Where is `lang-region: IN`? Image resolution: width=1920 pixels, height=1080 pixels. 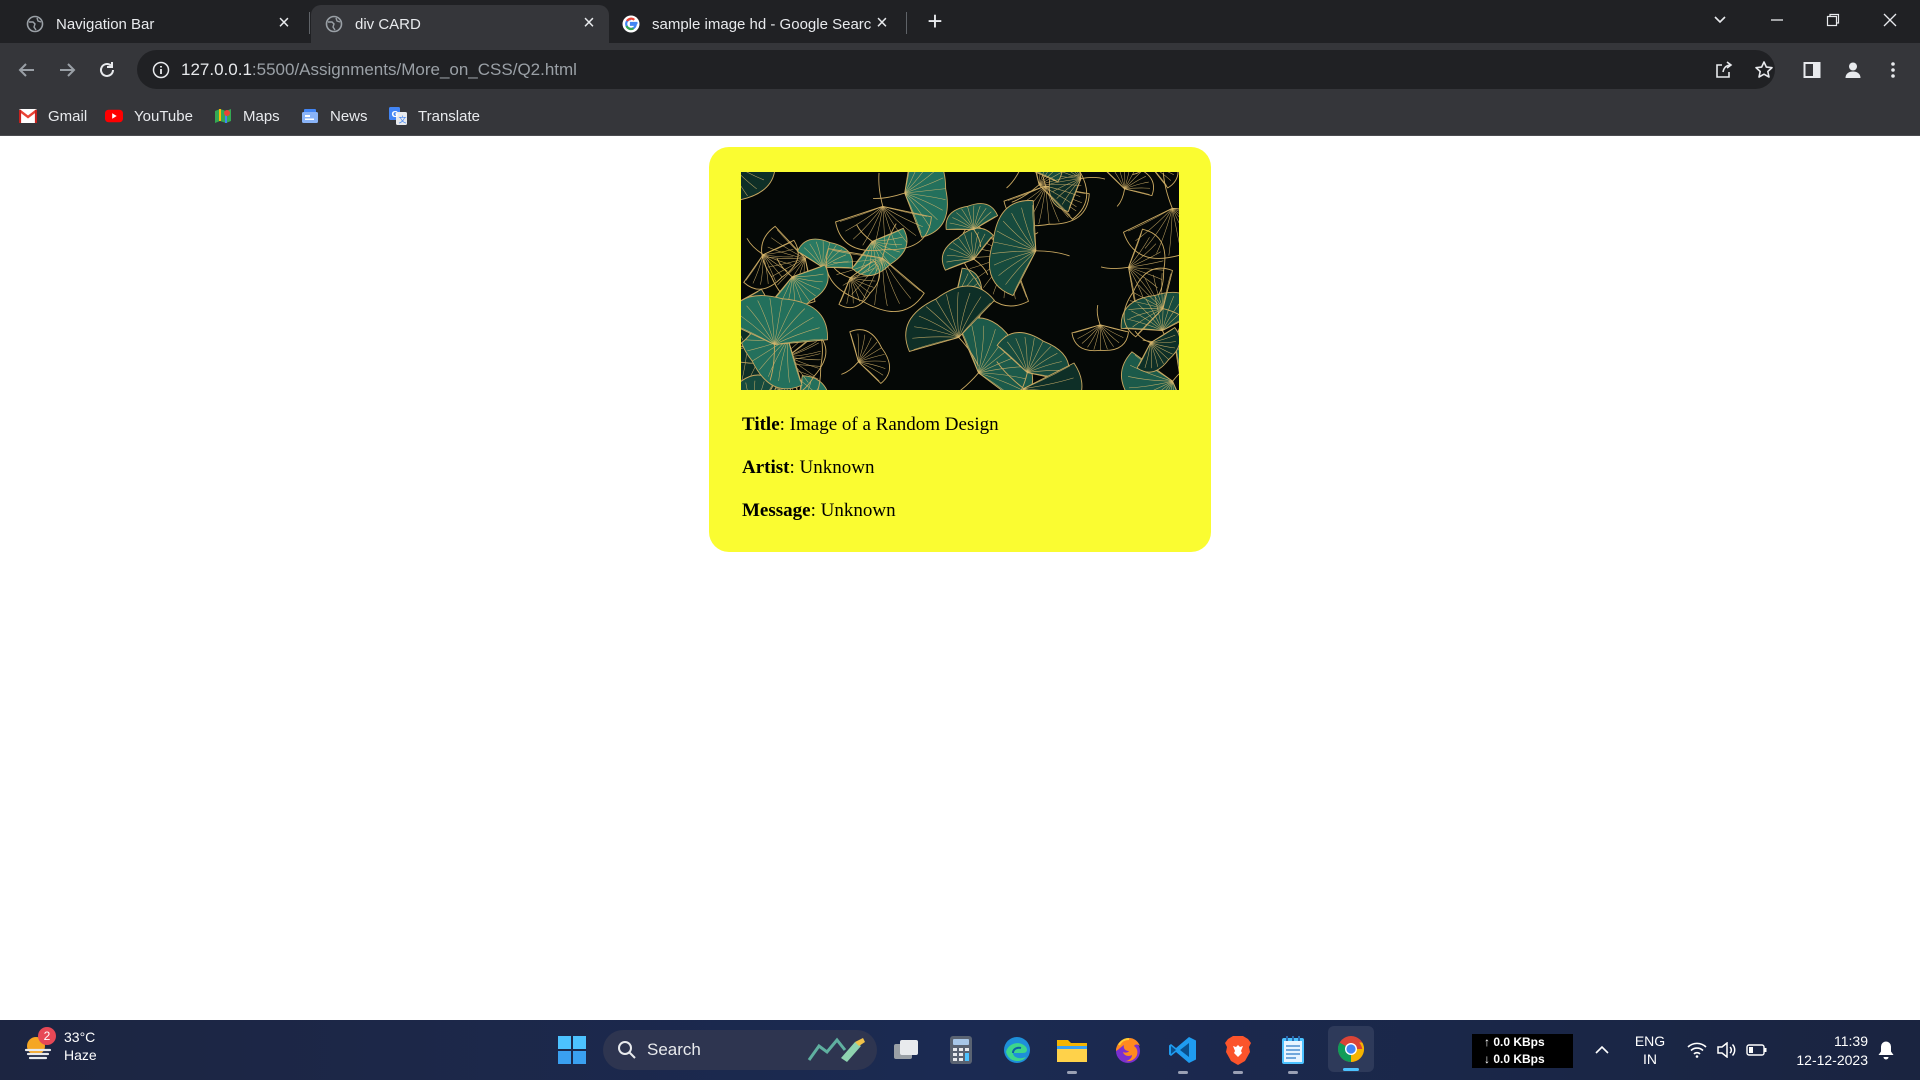 lang-region: IN is located at coordinates (1650, 1059).